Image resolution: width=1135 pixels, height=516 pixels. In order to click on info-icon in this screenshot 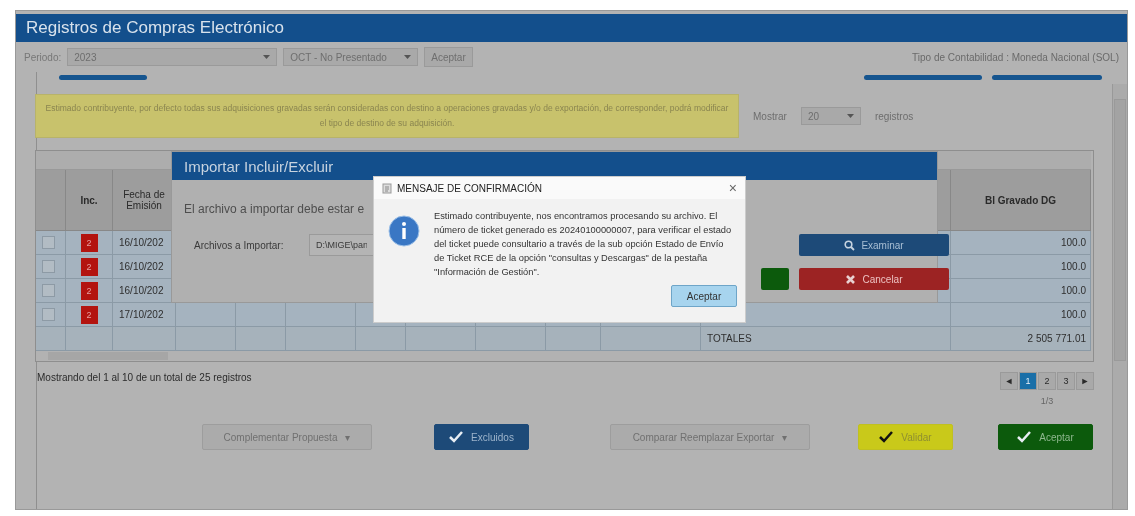, I will do `click(404, 231)`.